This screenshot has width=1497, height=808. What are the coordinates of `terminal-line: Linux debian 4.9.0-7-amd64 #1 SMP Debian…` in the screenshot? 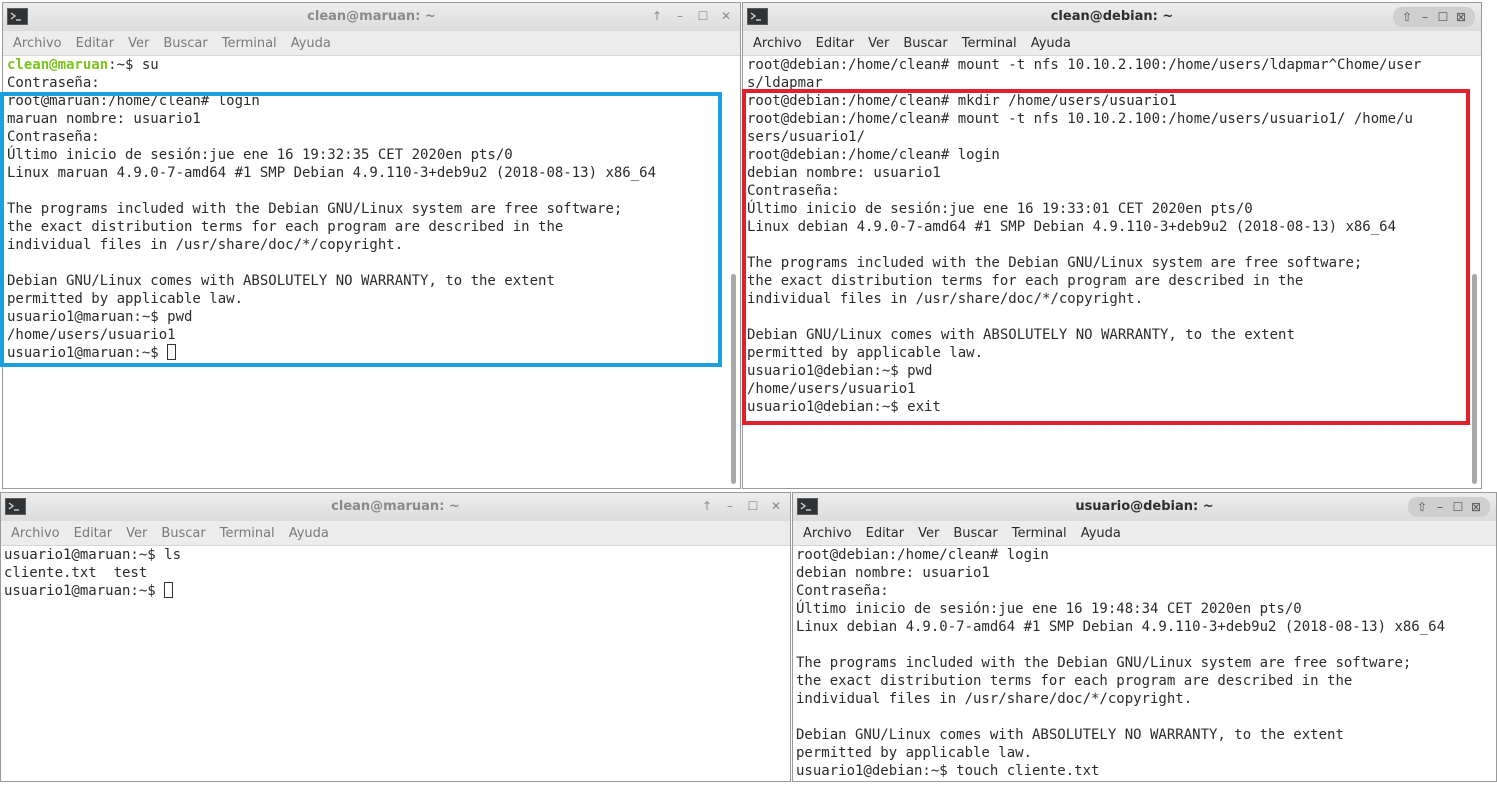 It's located at (1121, 627).